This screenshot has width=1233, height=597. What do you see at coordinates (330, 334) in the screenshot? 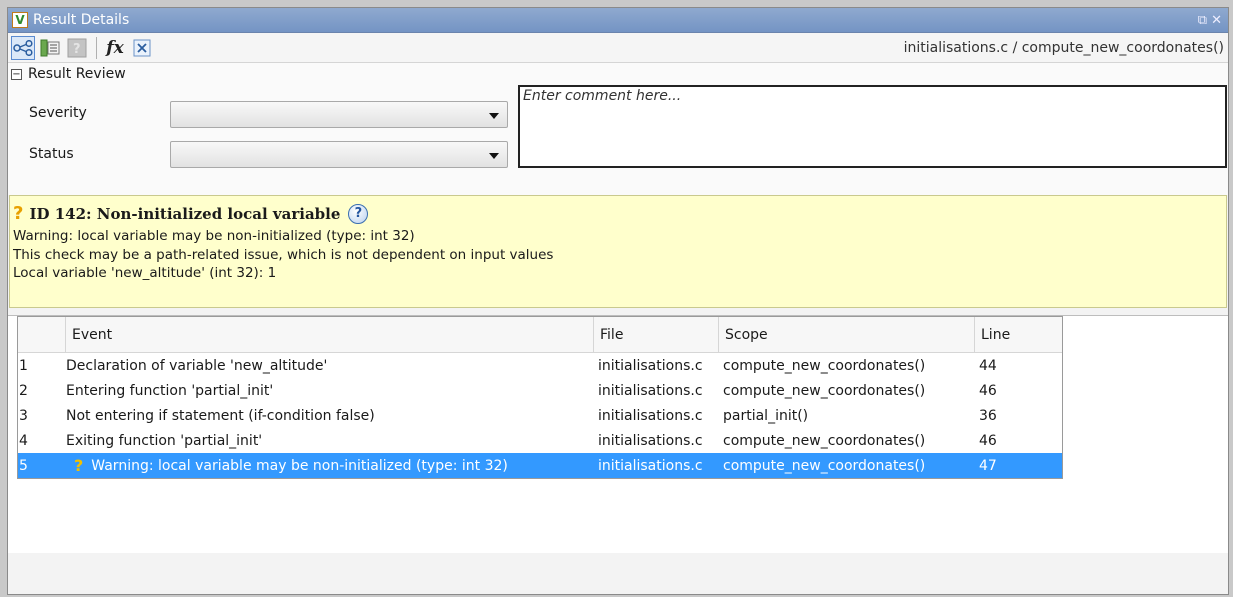
I see `column-header-event: Event` at bounding box center [330, 334].